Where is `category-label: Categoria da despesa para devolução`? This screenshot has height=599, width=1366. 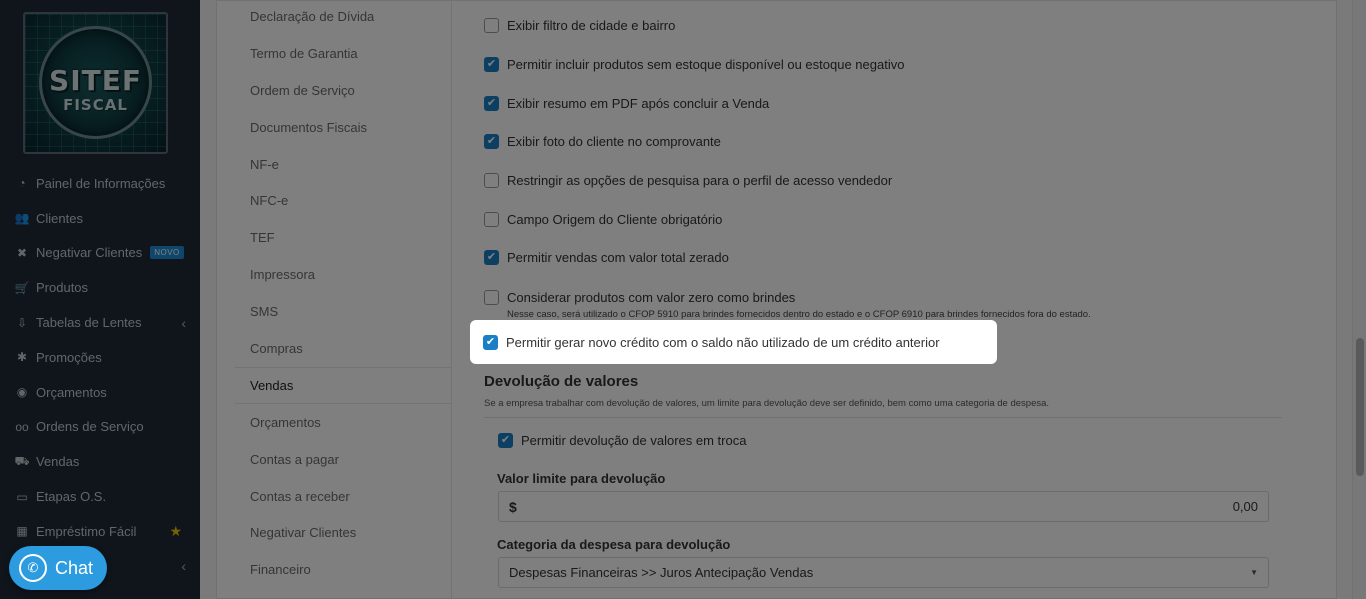
category-label: Categoria da despesa para devolução is located at coordinates (614, 544).